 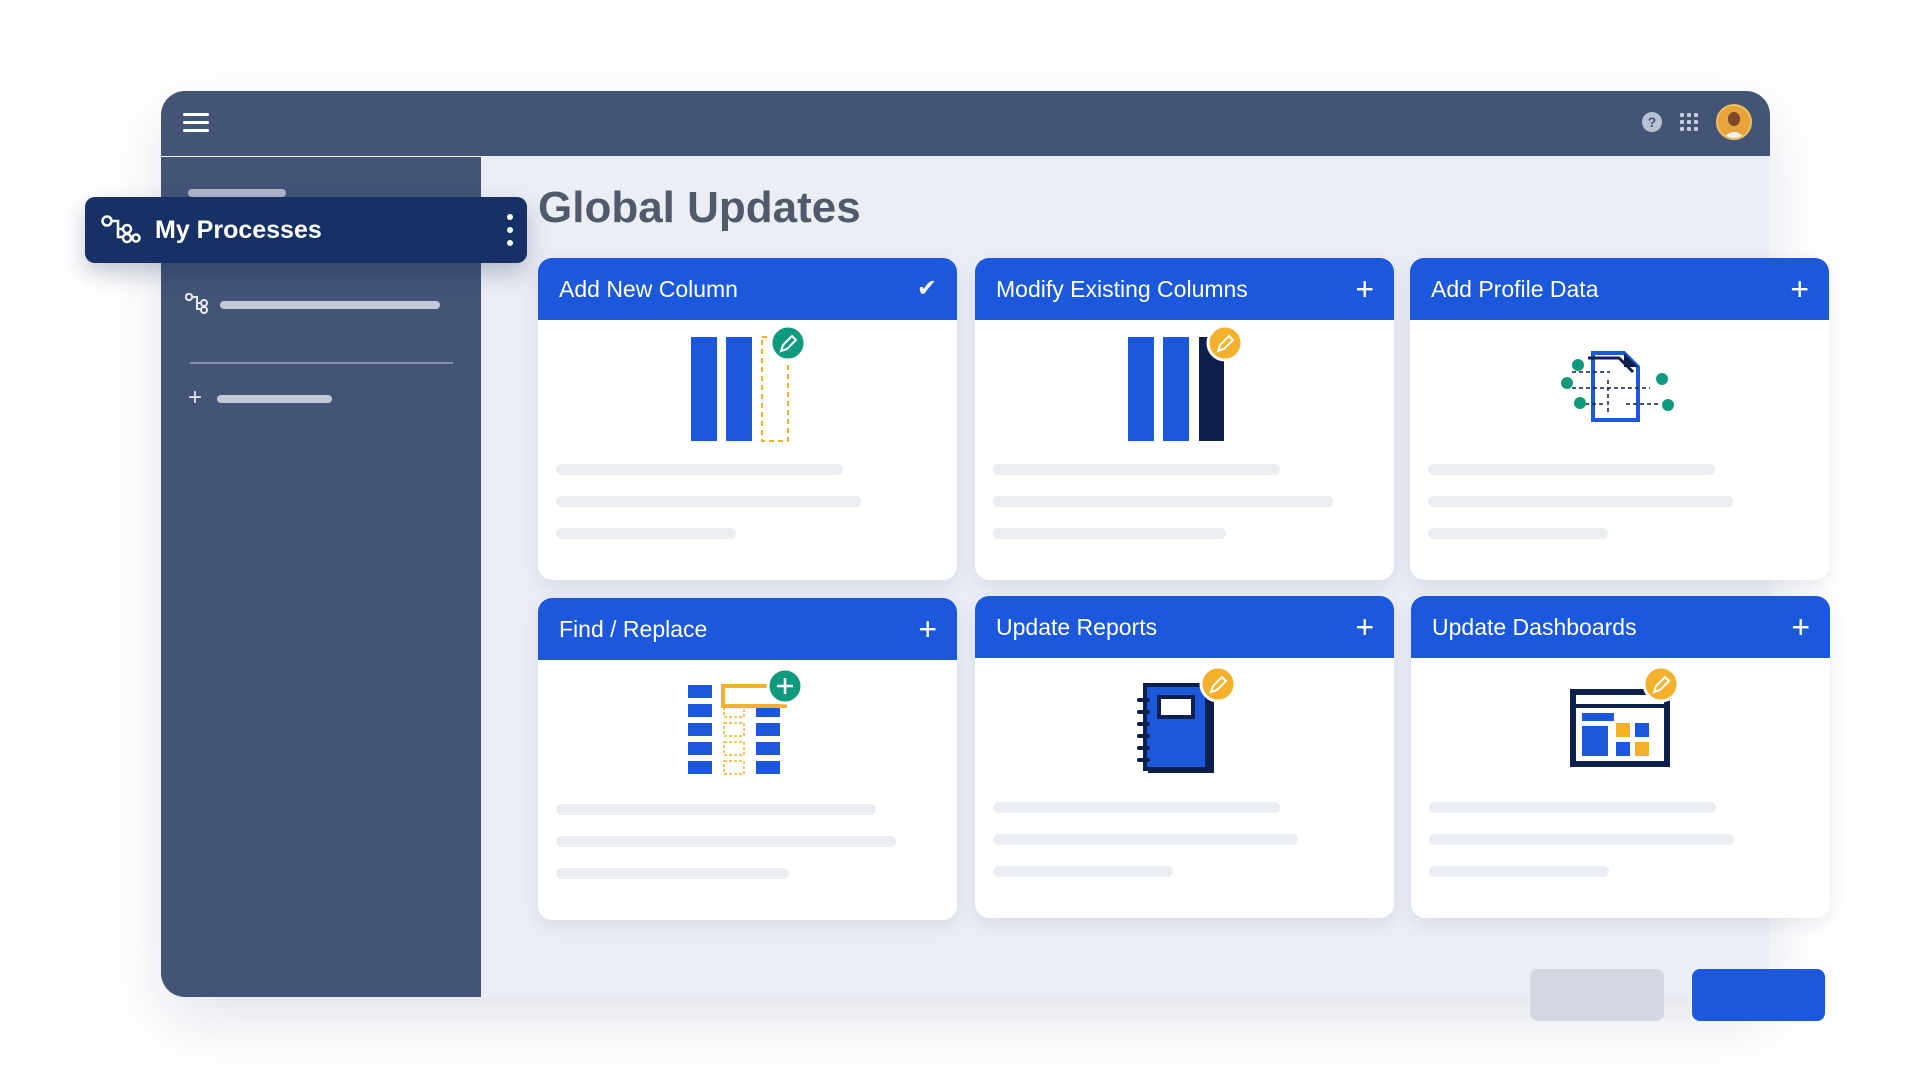 What do you see at coordinates (1625, 716) in the screenshot?
I see `dashboard-icon` at bounding box center [1625, 716].